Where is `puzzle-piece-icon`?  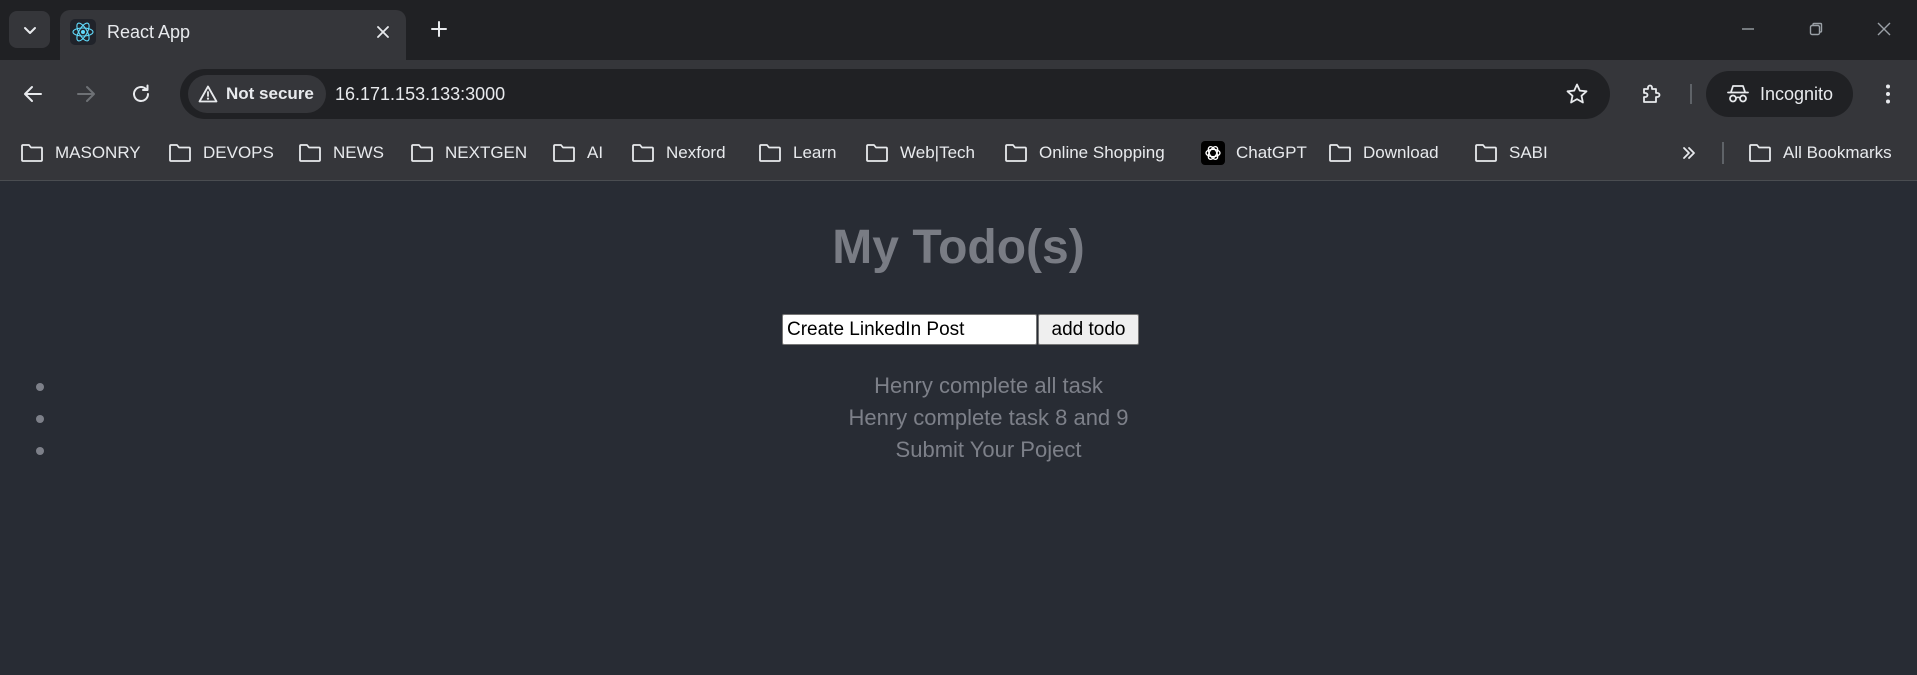 puzzle-piece-icon is located at coordinates (1652, 93).